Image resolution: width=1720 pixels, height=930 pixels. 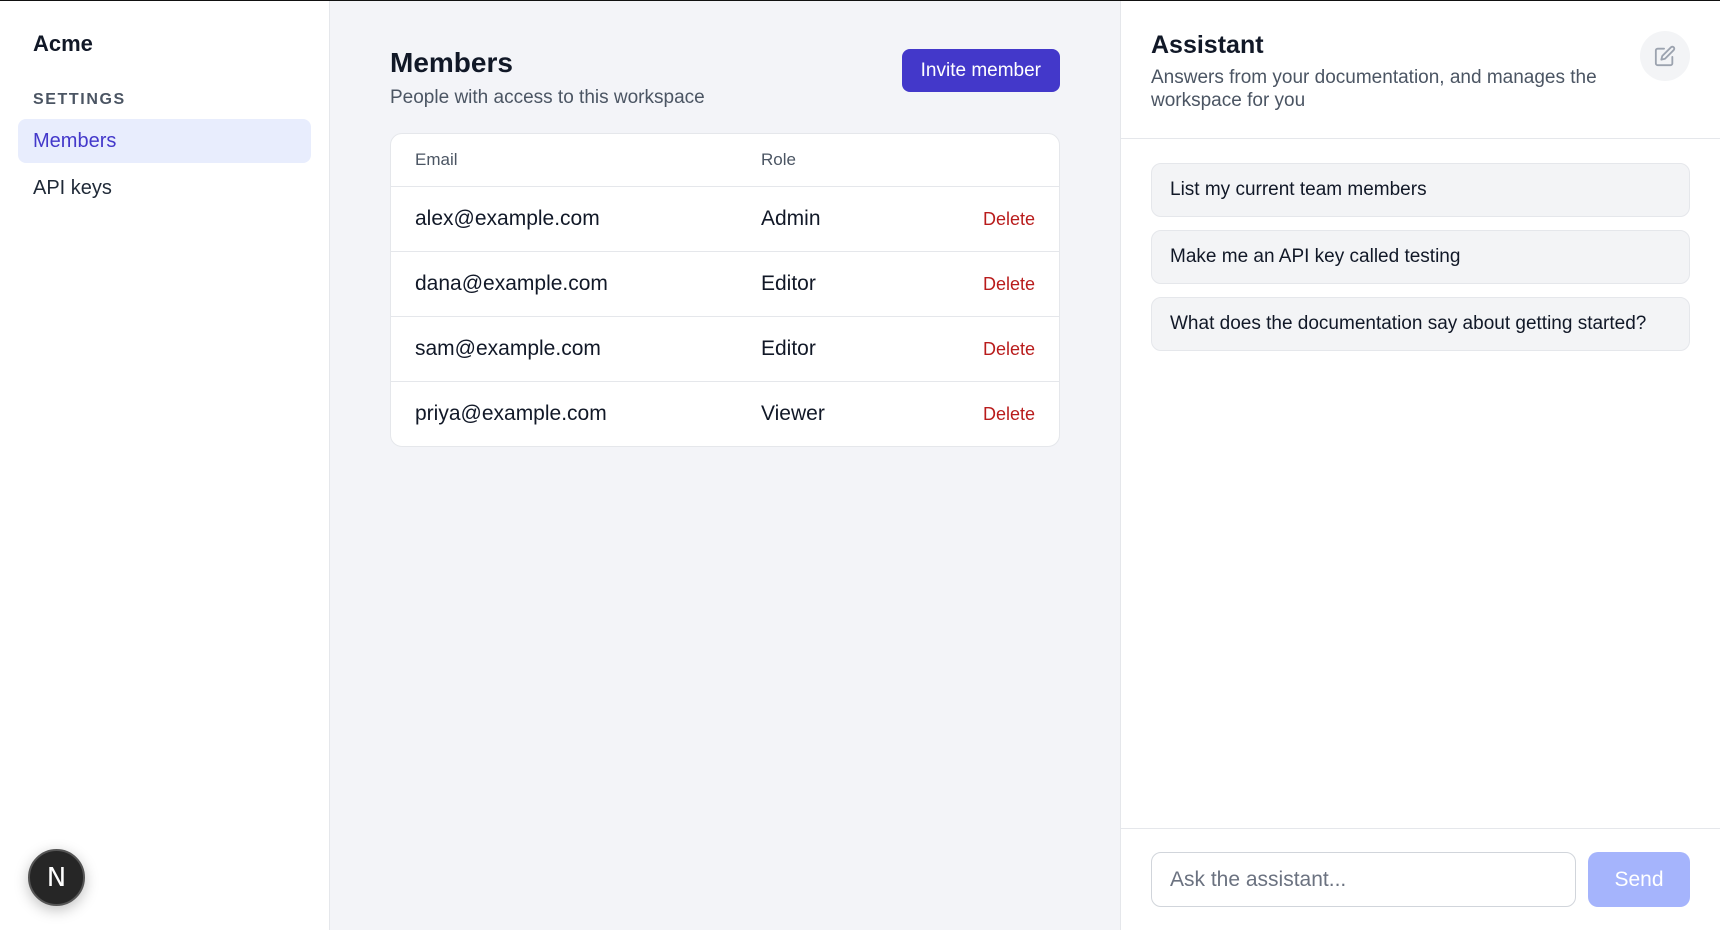 I want to click on assistant-title: Assistant, so click(x=1207, y=45).